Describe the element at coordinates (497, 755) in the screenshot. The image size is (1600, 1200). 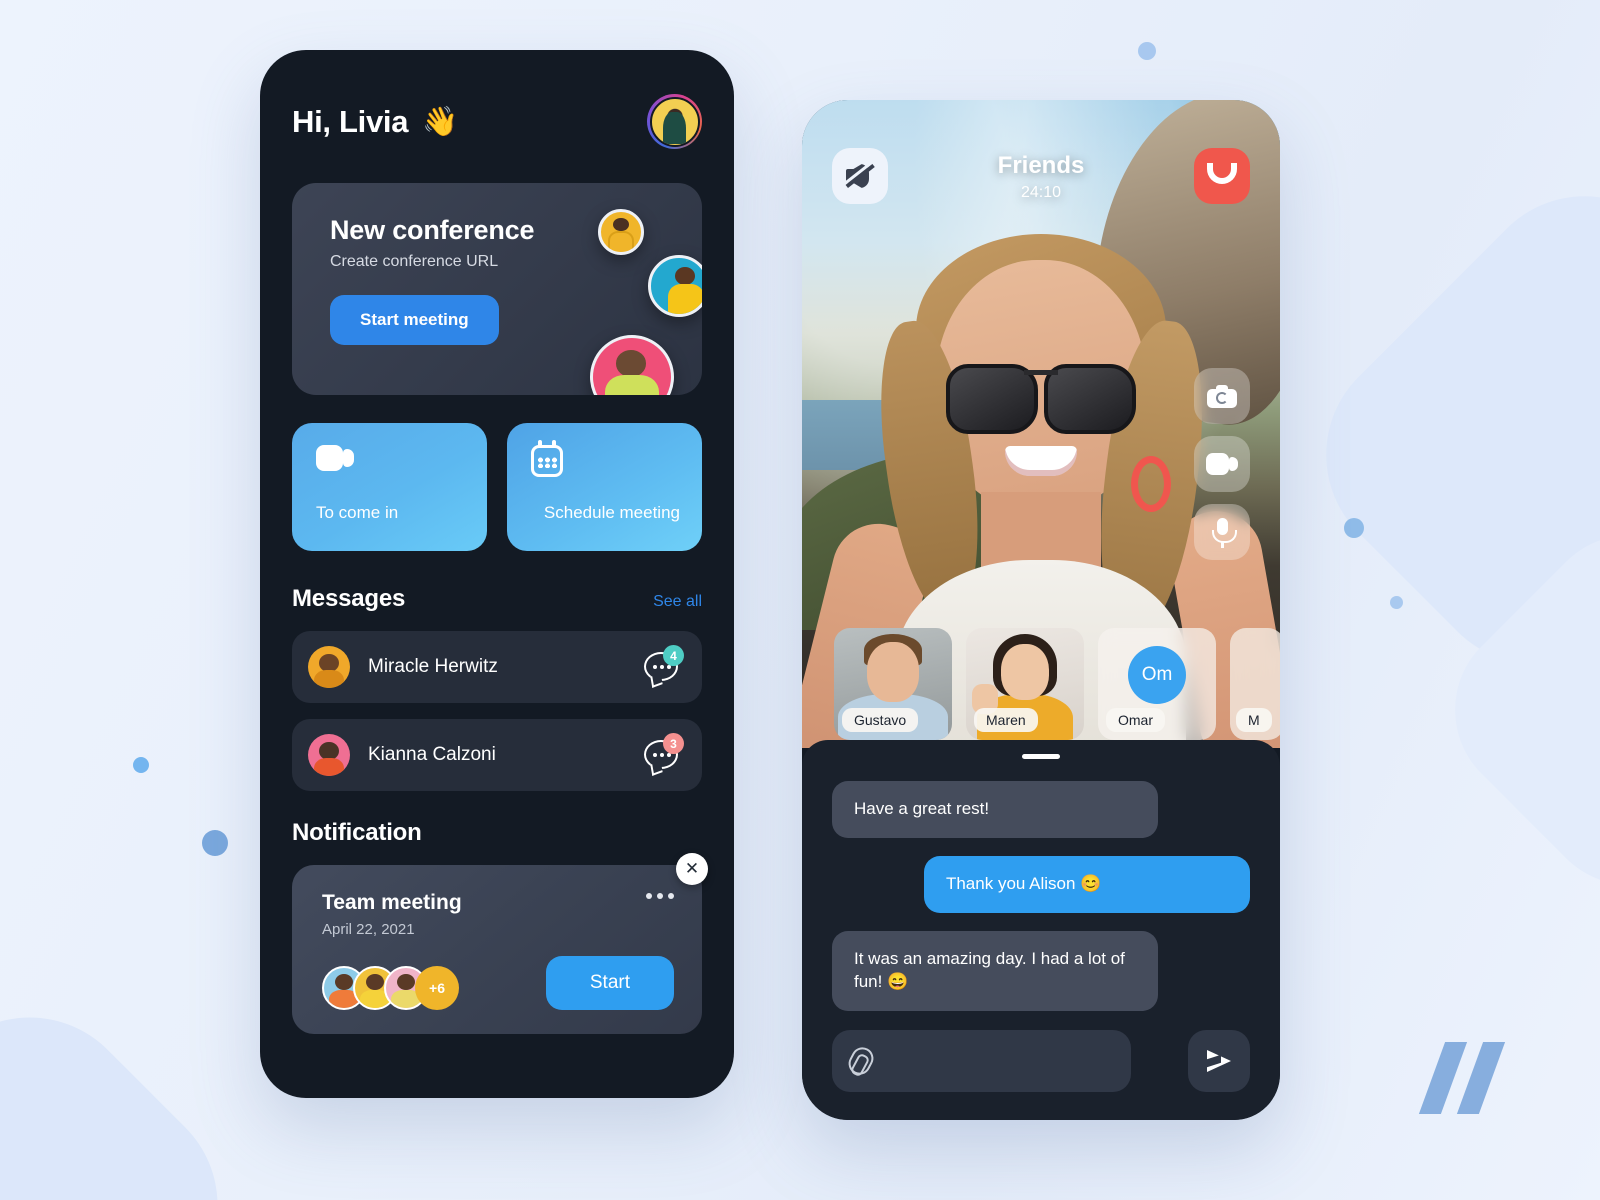
I see `message-list-item: Kianna Calzoni 3` at that location.